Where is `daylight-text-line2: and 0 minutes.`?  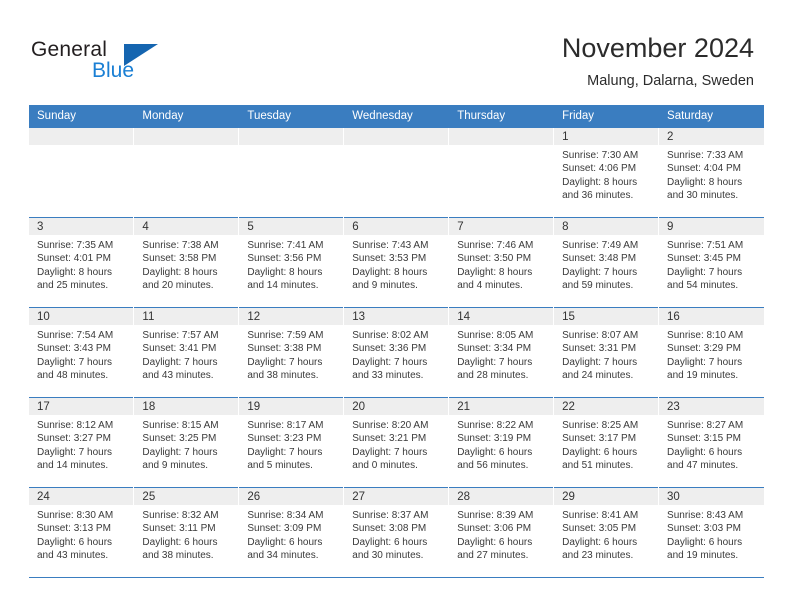
daylight-text-line2: and 0 minutes. is located at coordinates (385, 466).